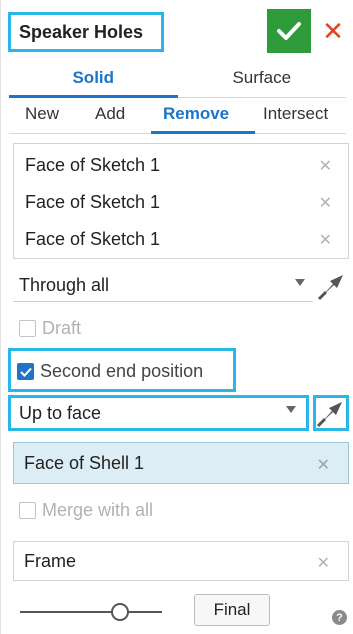 This screenshot has width=353, height=634. I want to click on frame-label: Frame, so click(50, 560).